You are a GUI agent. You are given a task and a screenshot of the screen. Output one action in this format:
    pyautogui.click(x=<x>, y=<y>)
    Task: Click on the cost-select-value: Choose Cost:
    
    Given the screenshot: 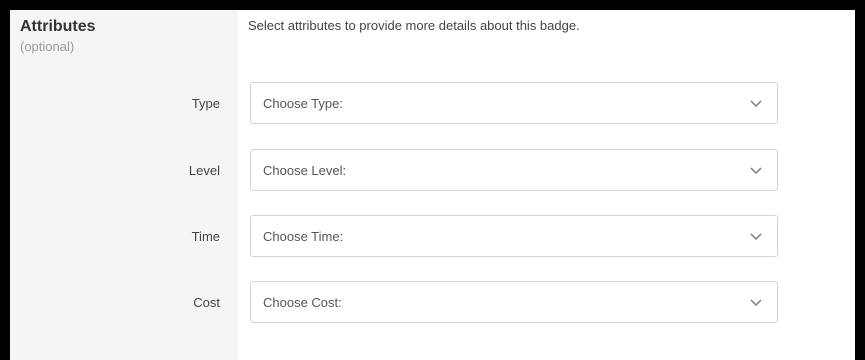 What is the action you would take?
    pyautogui.click(x=302, y=302)
    